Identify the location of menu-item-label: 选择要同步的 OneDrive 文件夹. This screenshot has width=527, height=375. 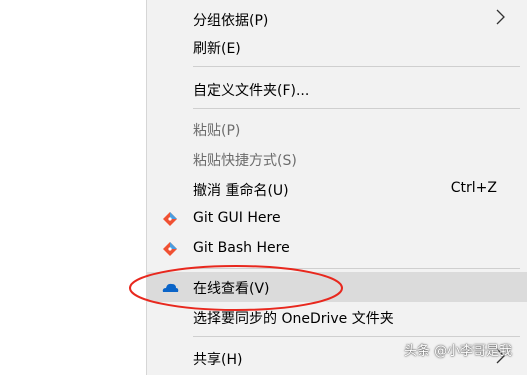
(293, 319).